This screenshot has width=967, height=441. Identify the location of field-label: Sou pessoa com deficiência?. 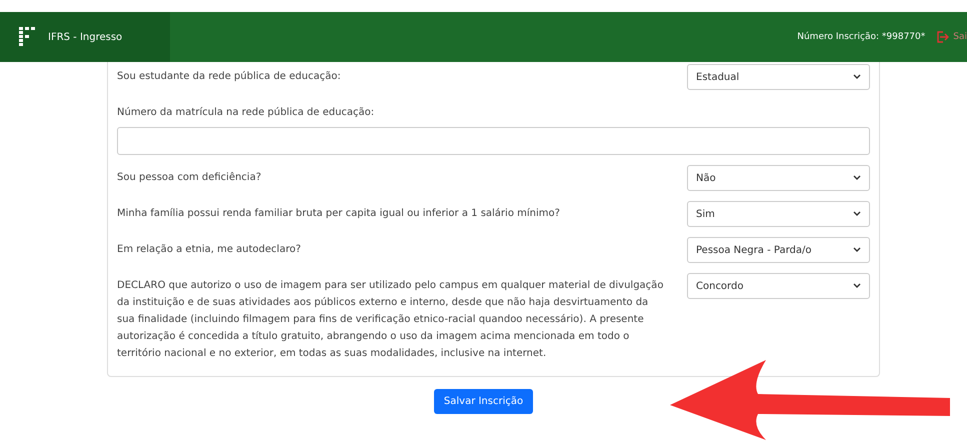
(189, 178).